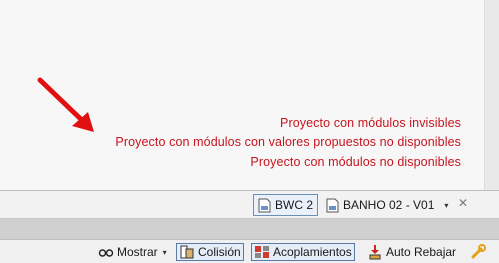  I want to click on wrench-icon, so click(478, 251).